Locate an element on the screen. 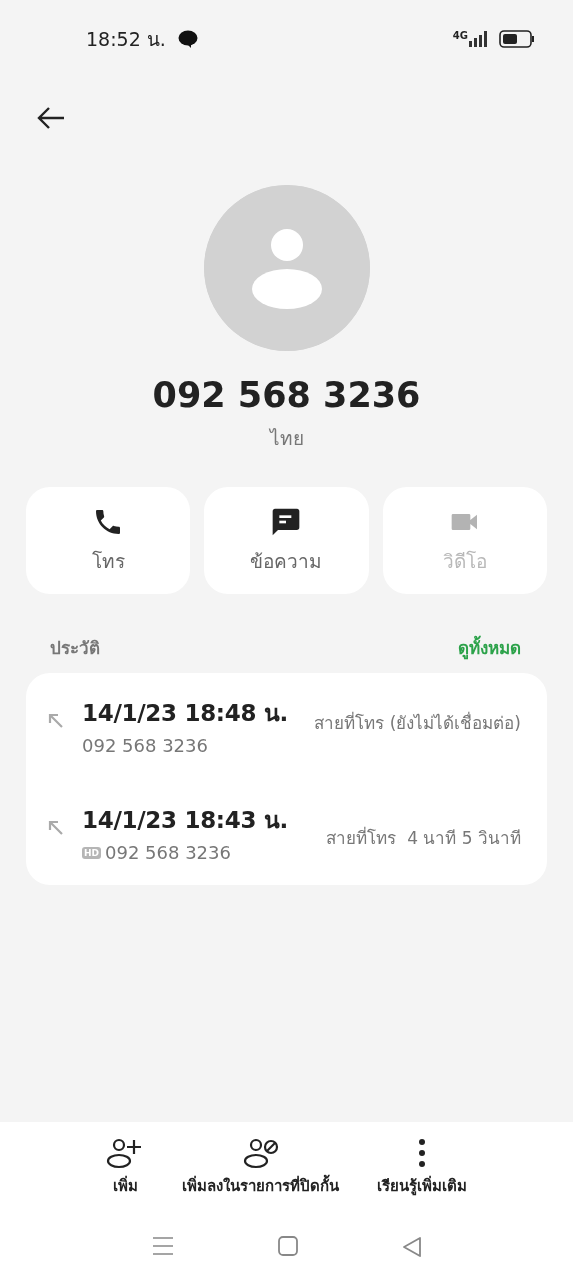 The height and width of the screenshot is (1280, 573). contact-location: ไทย is located at coordinates (286, 438).